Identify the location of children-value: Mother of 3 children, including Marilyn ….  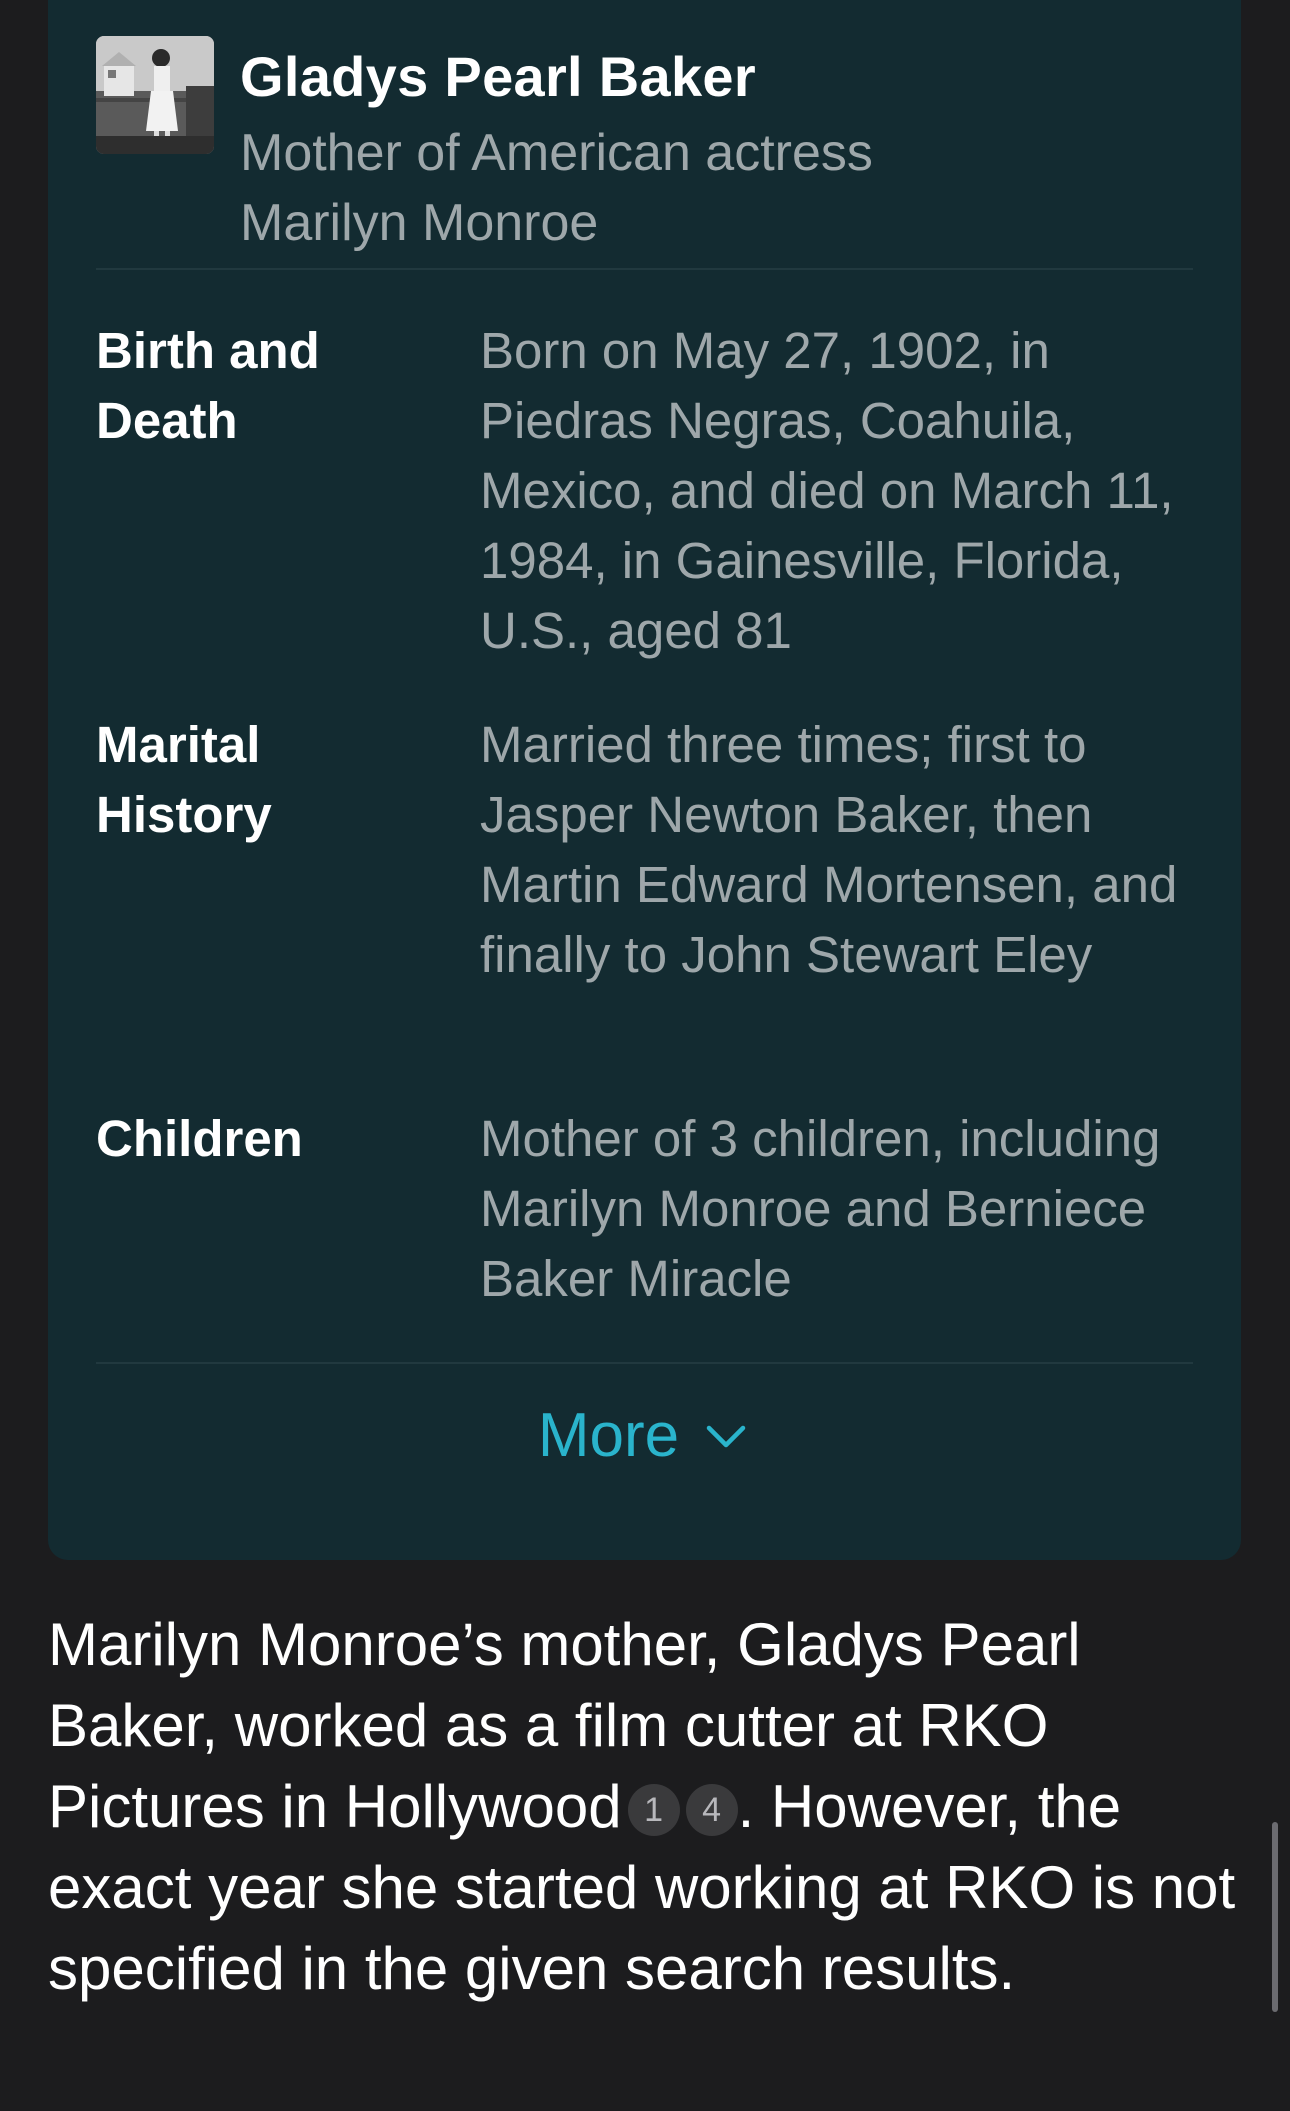
(820, 1208).